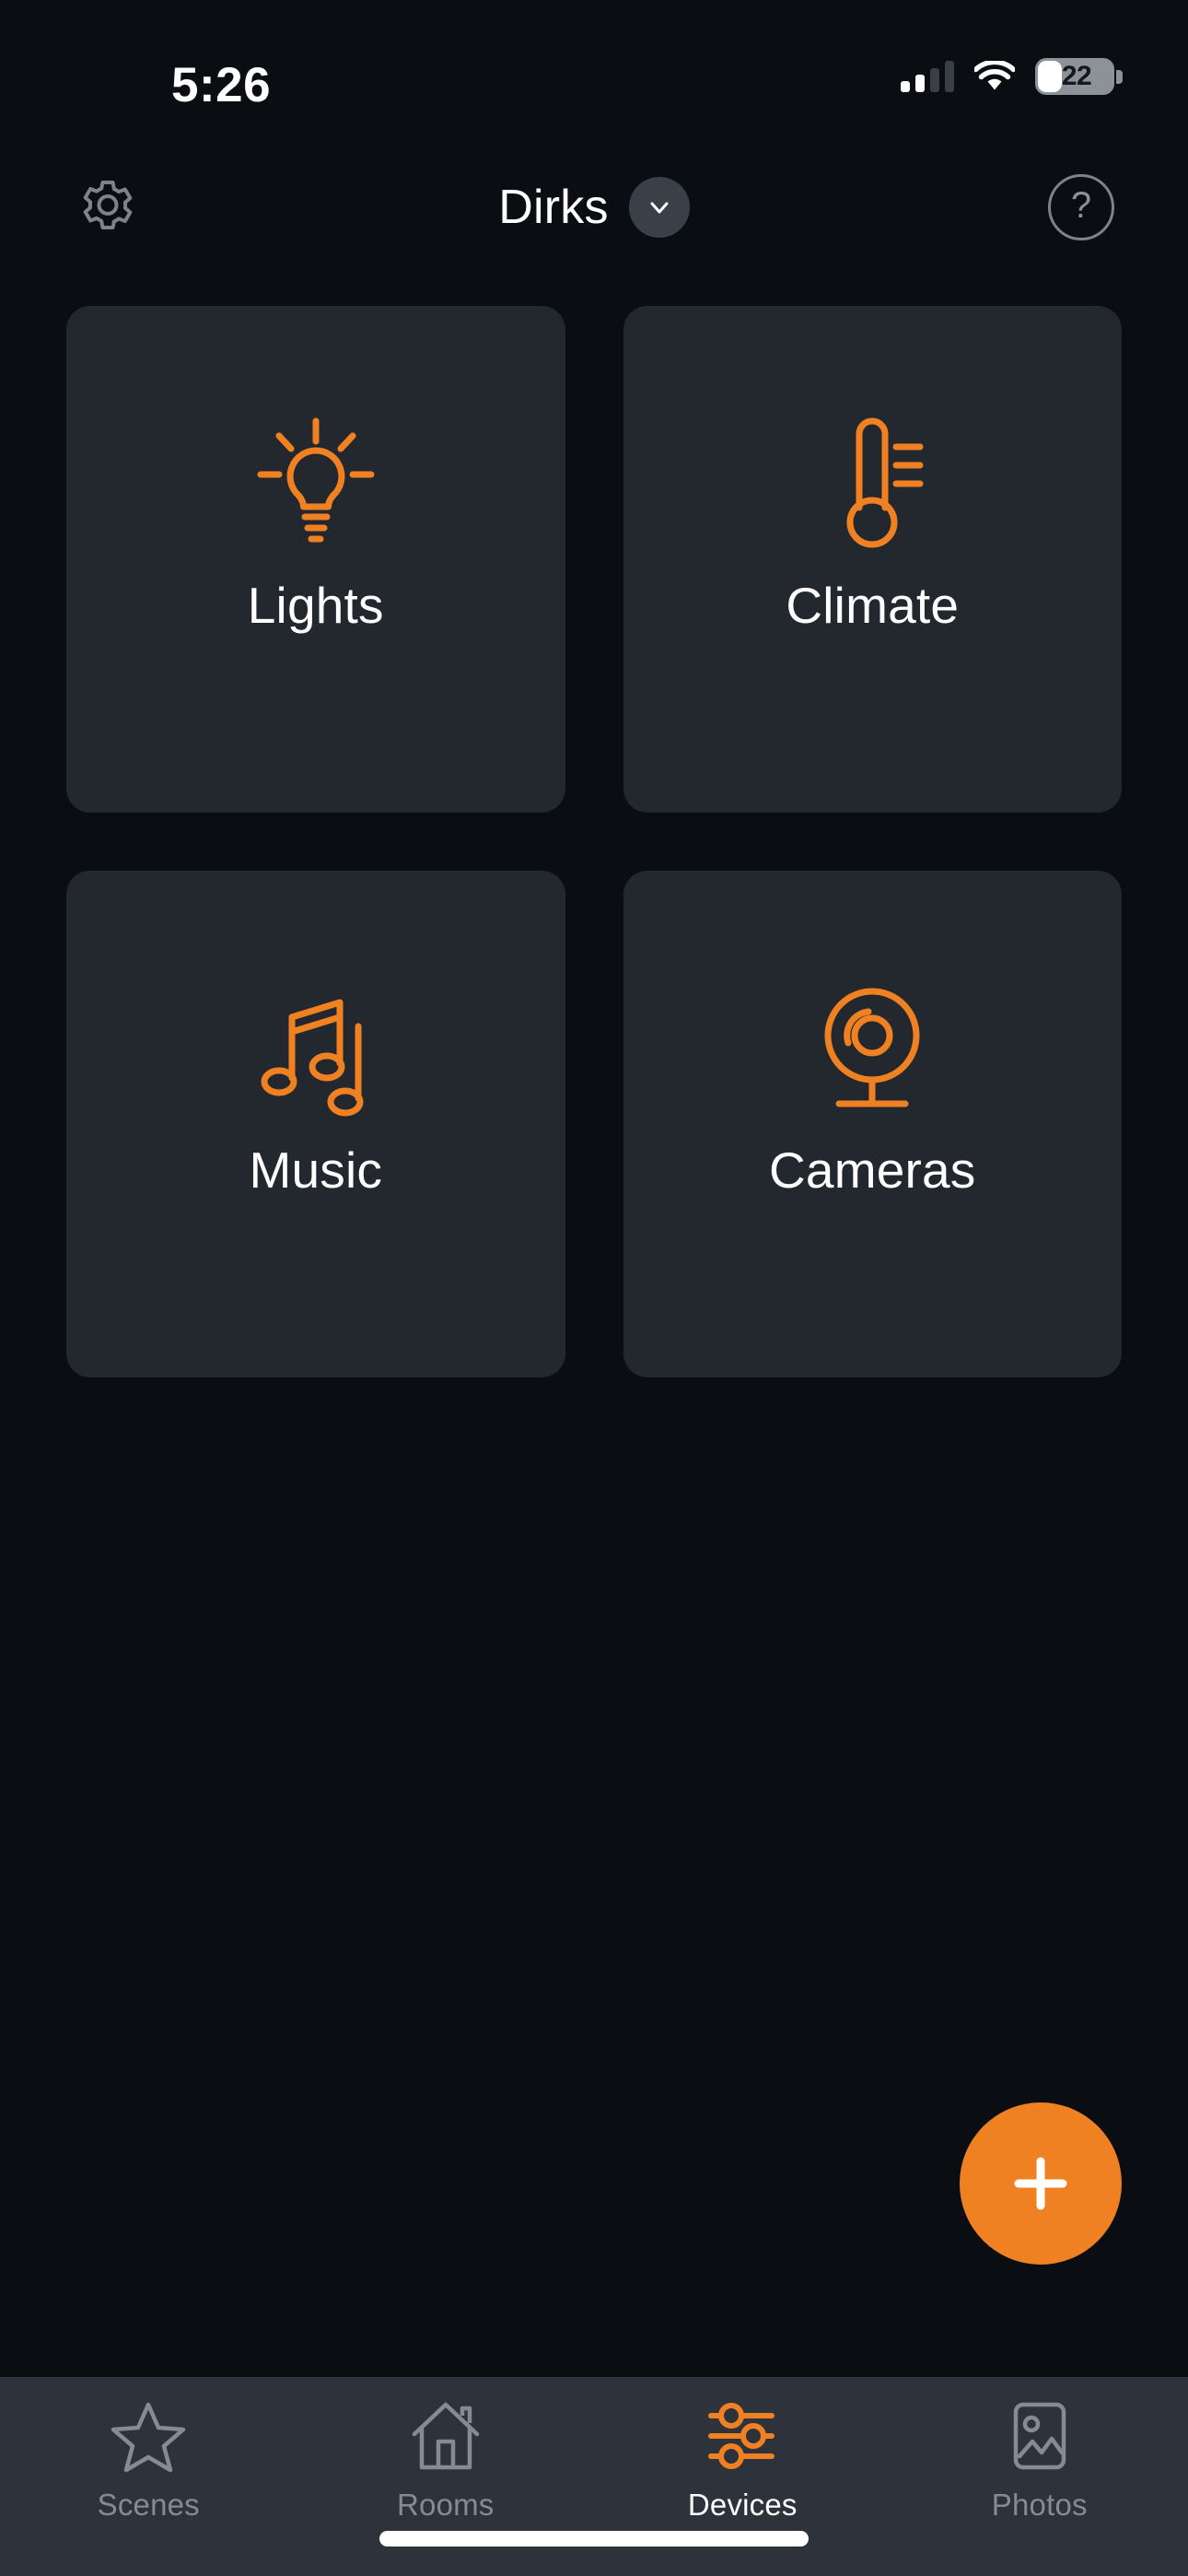 The image size is (1188, 2576). Describe the element at coordinates (1039, 2505) in the screenshot. I see `tab-label: Photos` at that location.